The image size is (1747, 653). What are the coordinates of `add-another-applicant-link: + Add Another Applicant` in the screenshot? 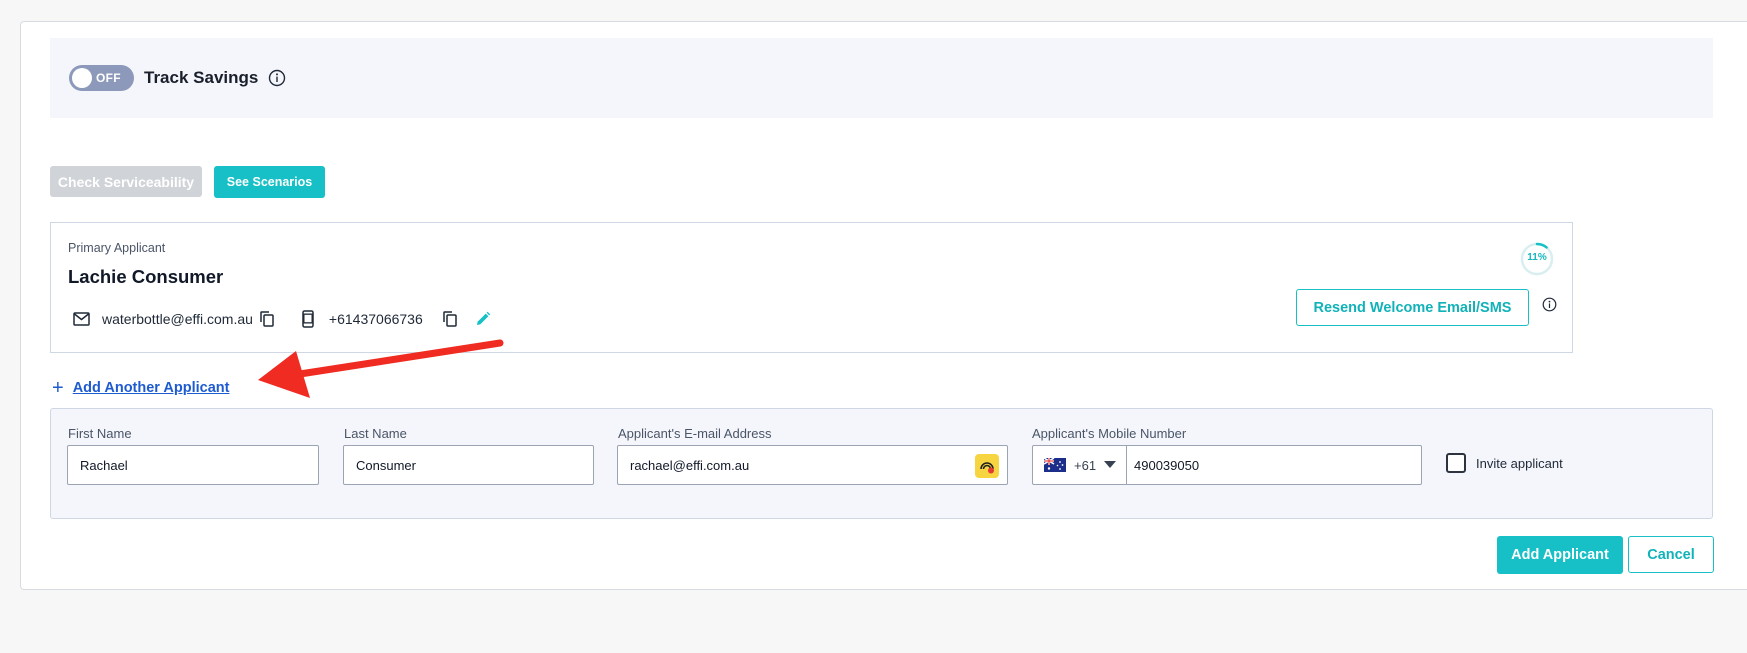 It's located at (141, 388).